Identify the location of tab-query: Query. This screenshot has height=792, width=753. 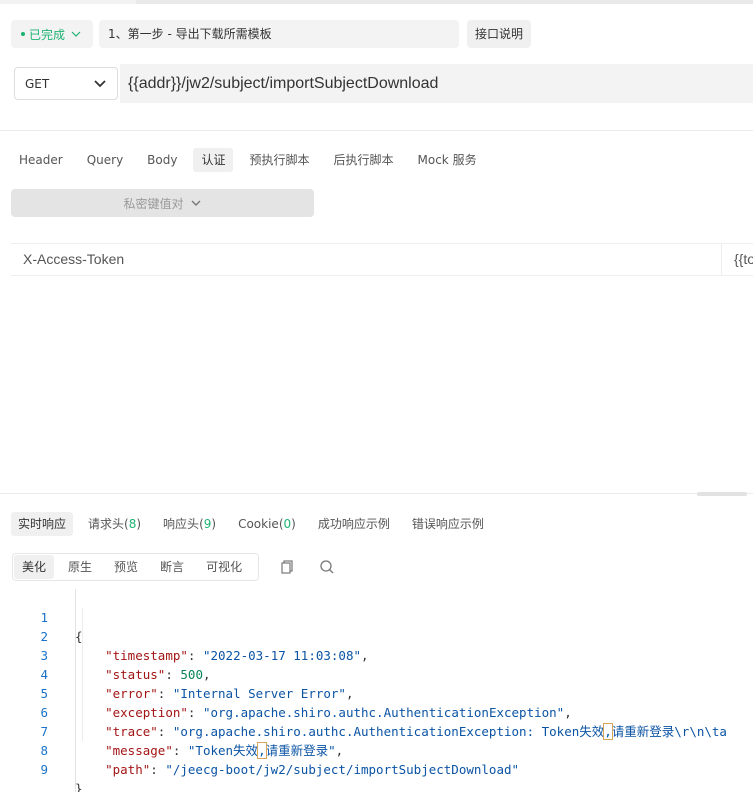
(105, 160).